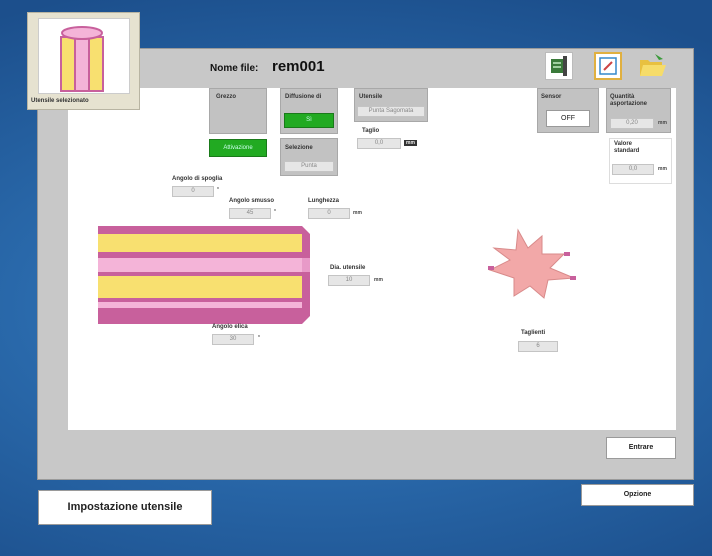  Describe the element at coordinates (378, 280) in the screenshot. I see `dia-utensile-unit: mm` at that location.